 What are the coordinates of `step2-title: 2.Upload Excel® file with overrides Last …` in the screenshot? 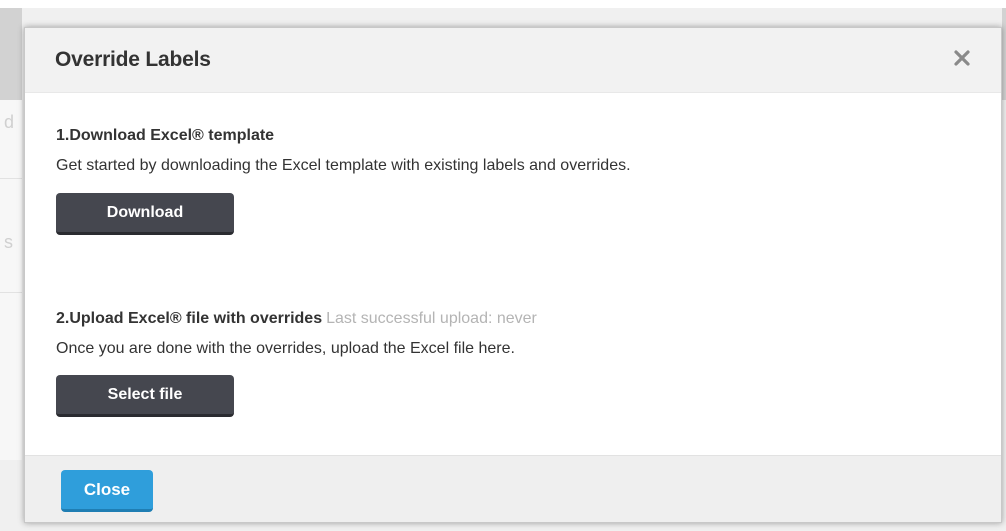 It's located at (296, 319).